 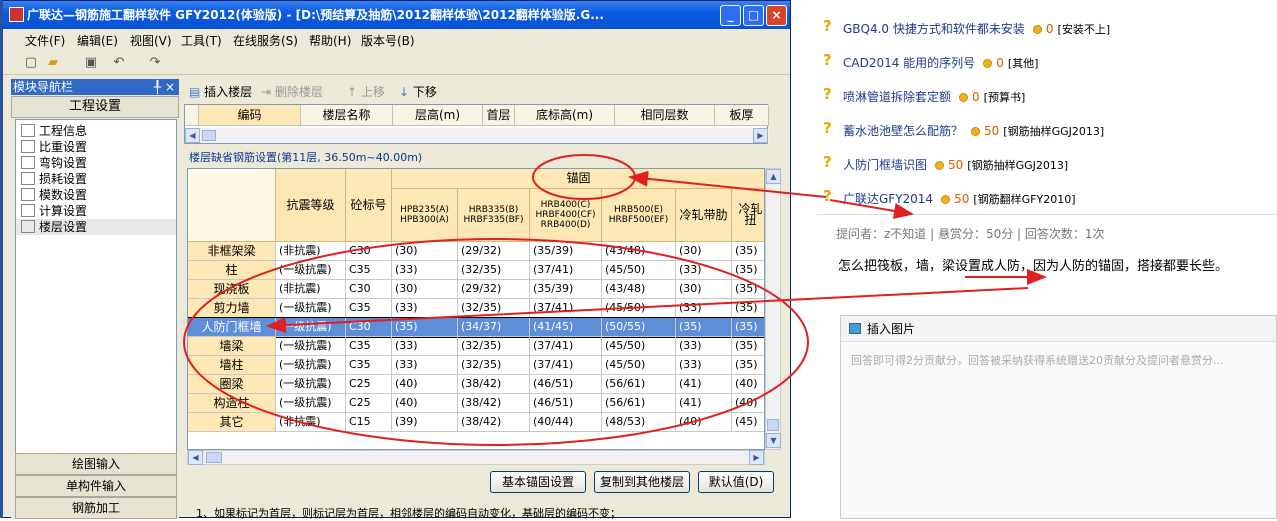 What do you see at coordinates (388, 40) in the screenshot?
I see `menu-version: 版本号(B)` at bounding box center [388, 40].